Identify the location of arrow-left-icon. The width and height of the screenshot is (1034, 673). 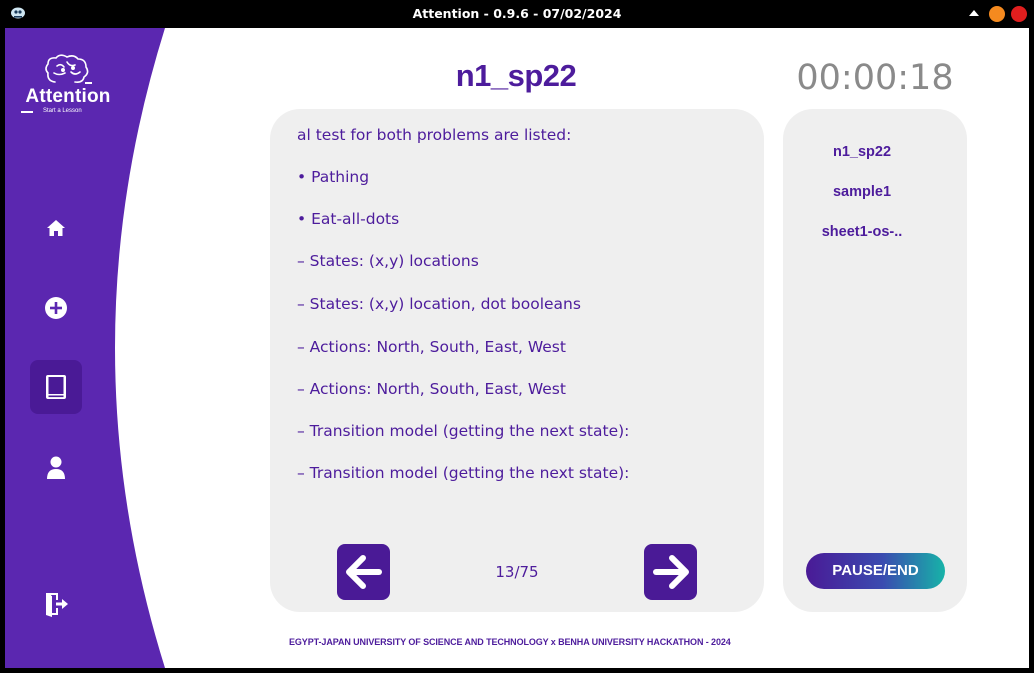
(363, 572).